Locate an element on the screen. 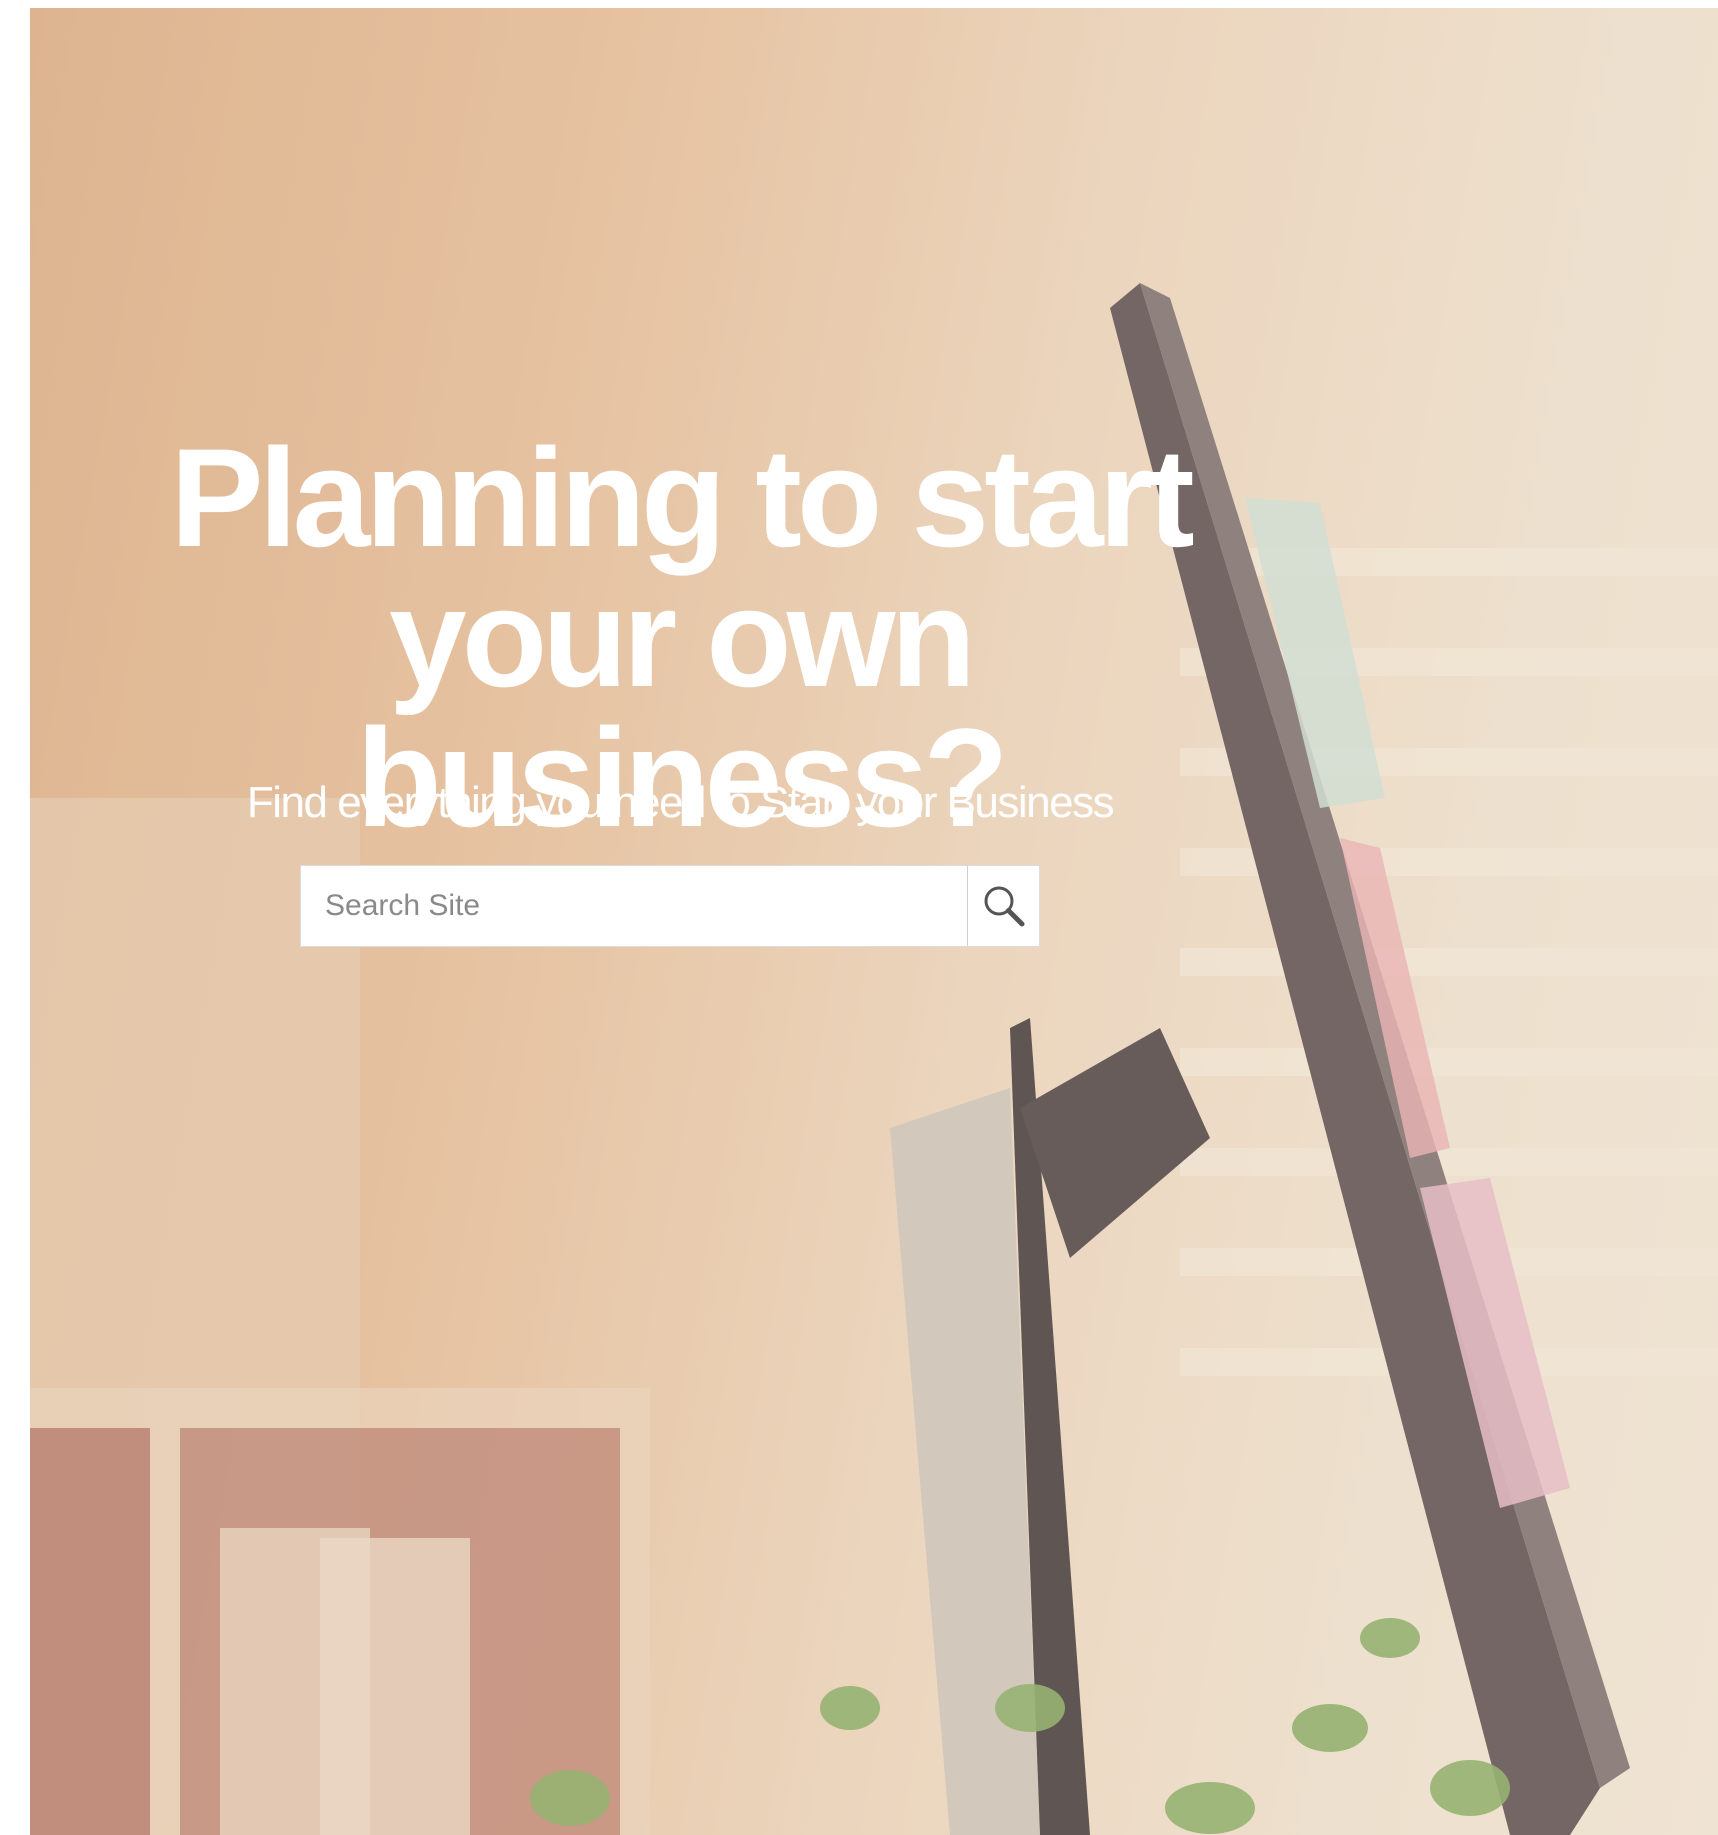  site-search-form is located at coordinates (670, 906).